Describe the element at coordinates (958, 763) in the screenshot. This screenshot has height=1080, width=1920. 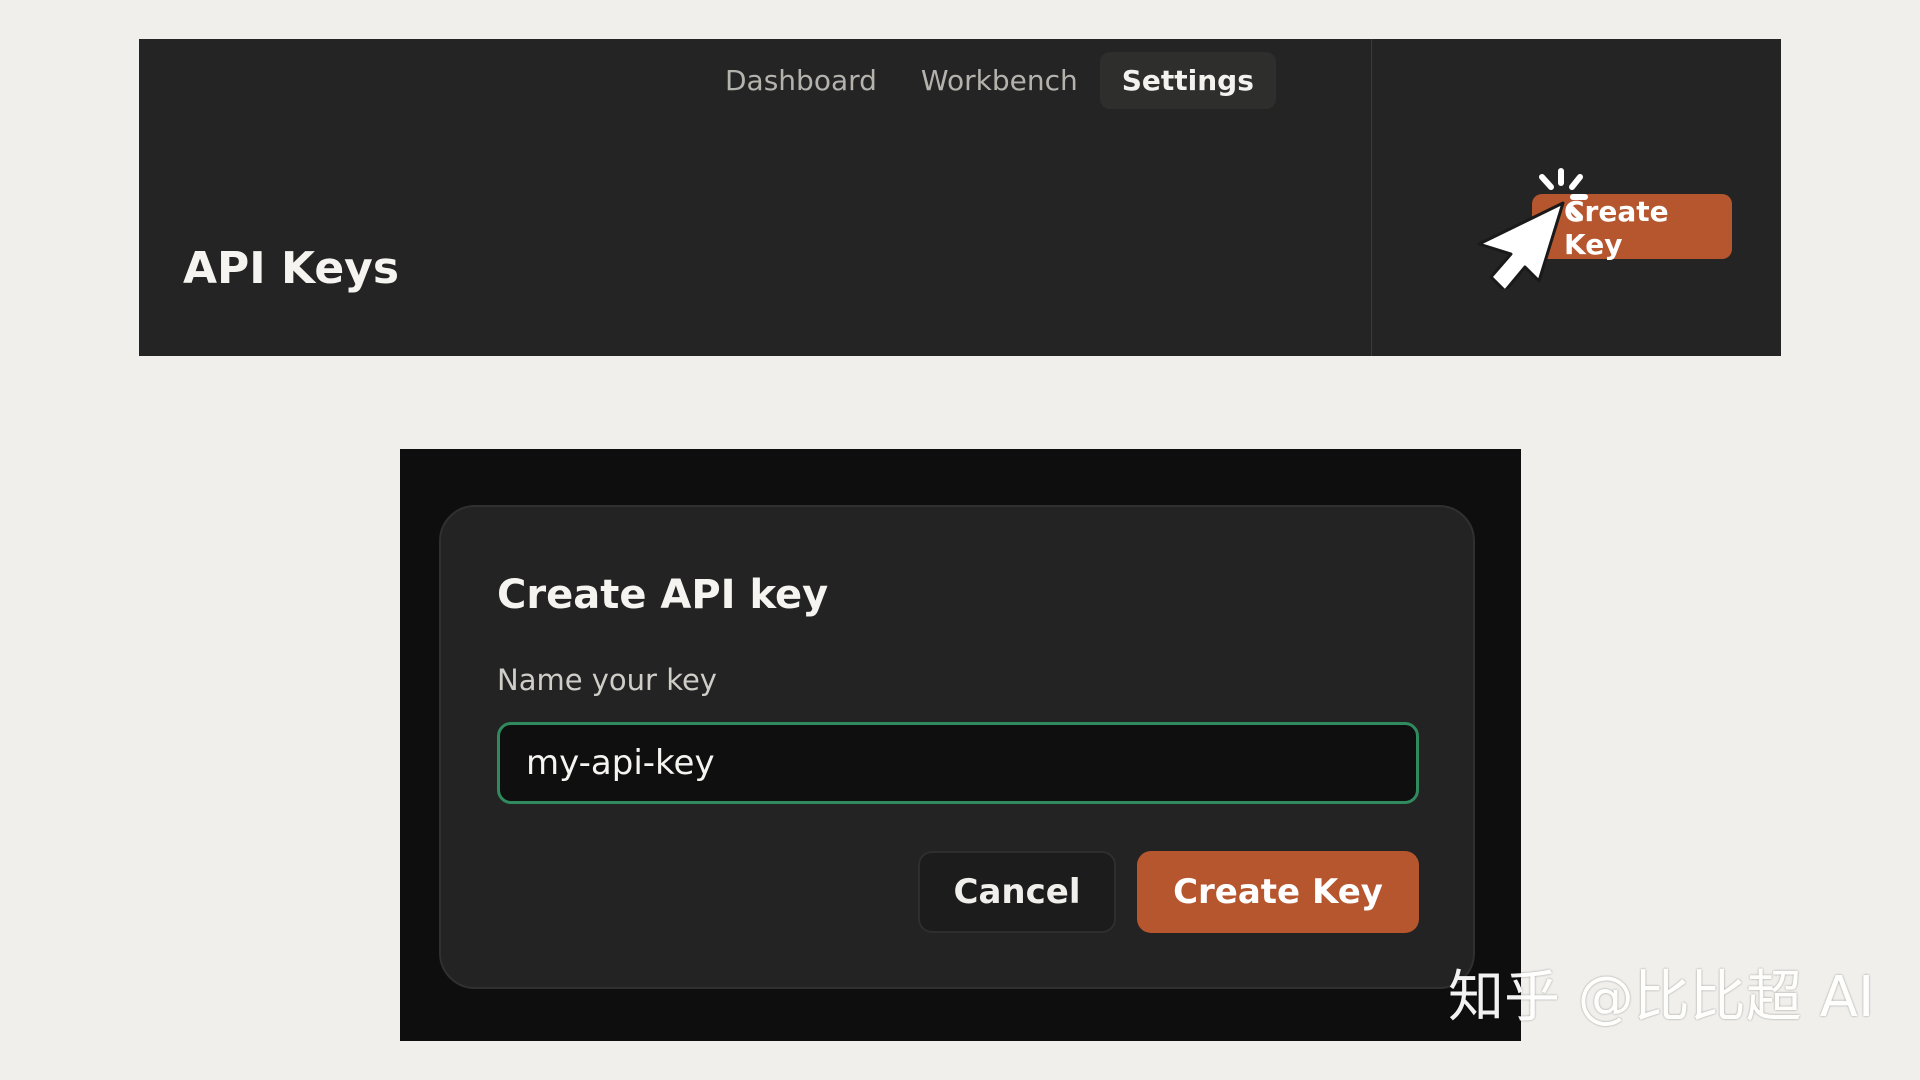
I see `key-name-input` at that location.